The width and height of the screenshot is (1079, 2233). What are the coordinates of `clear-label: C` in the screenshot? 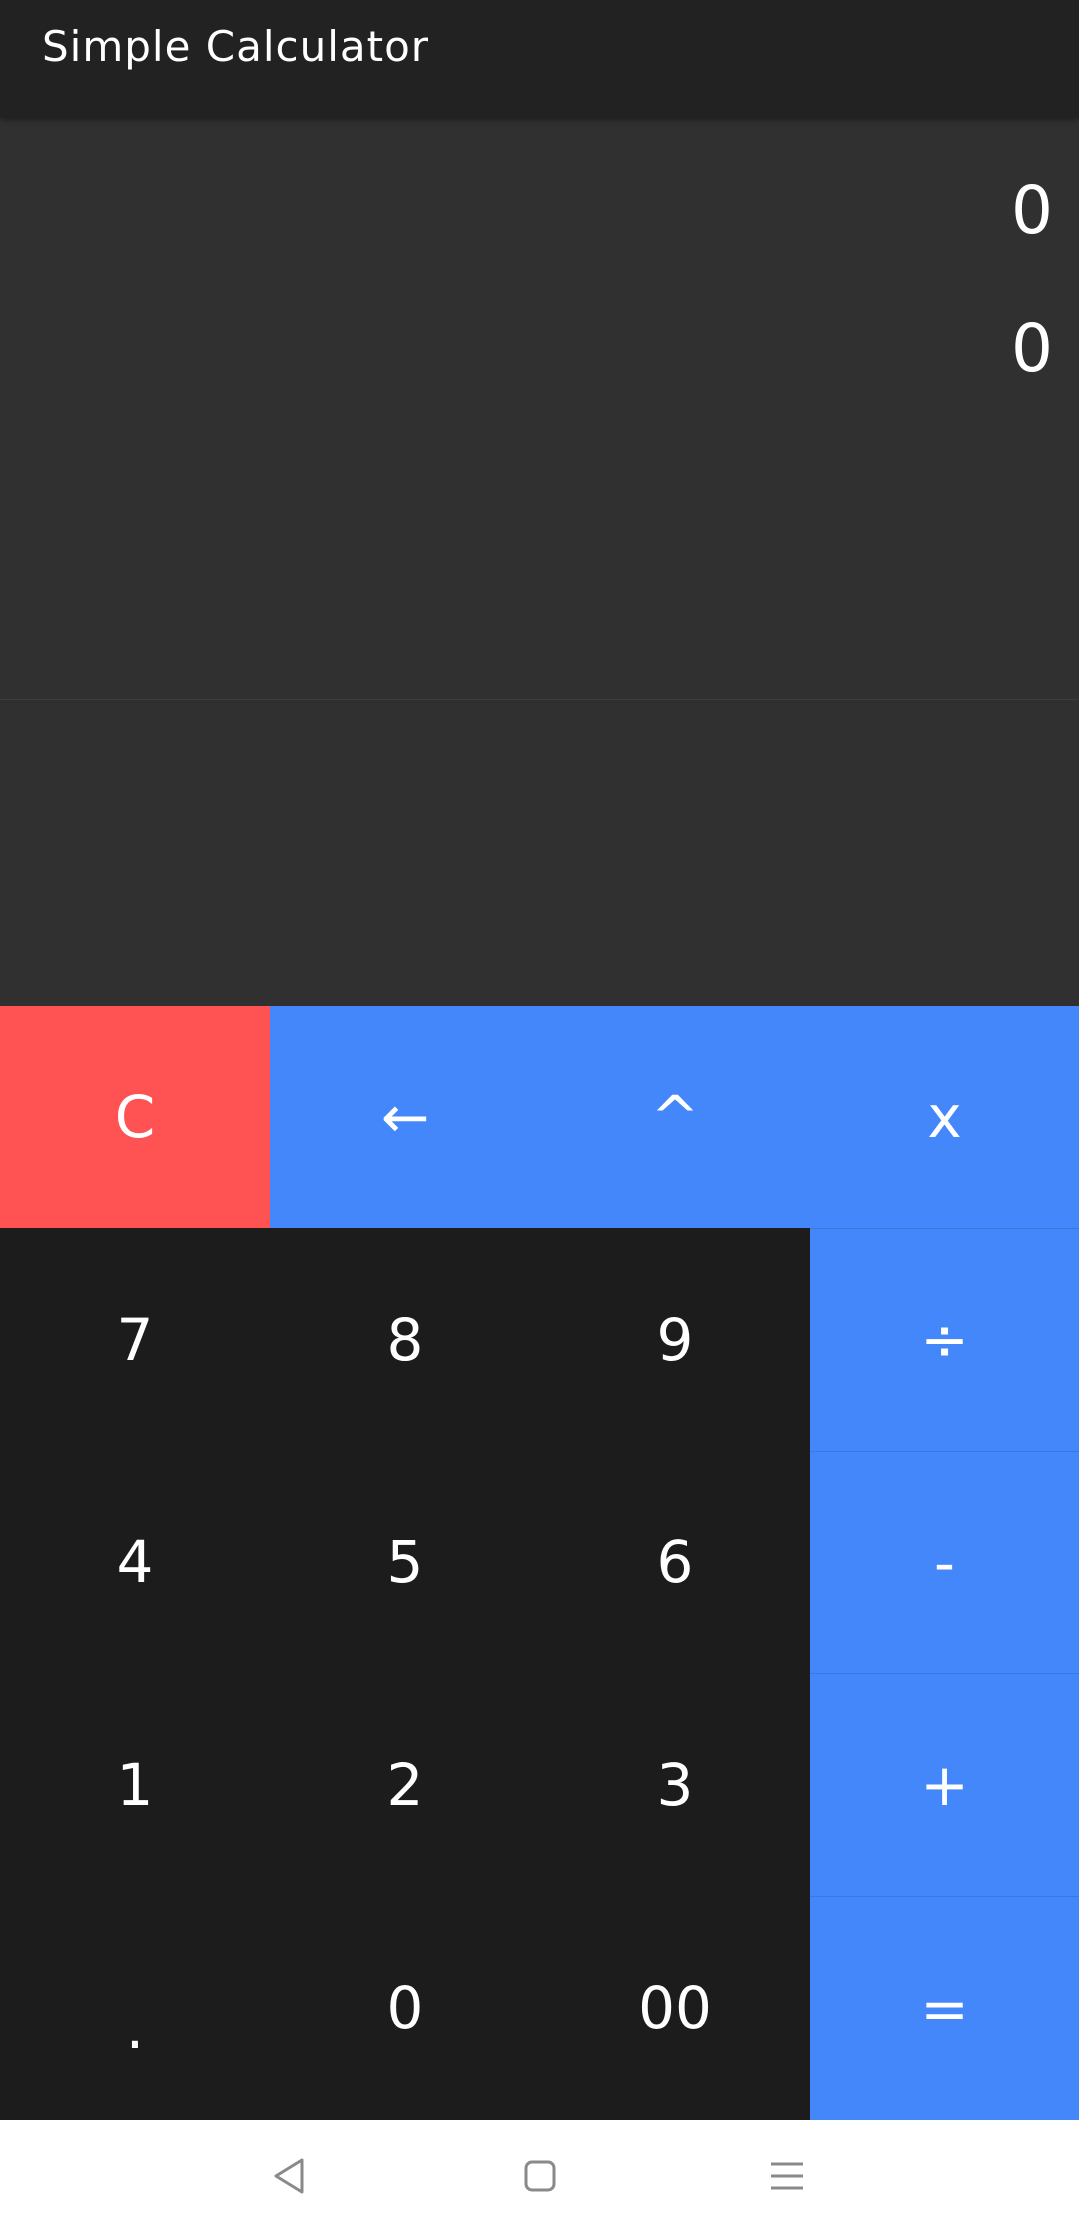 It's located at (135, 1117).